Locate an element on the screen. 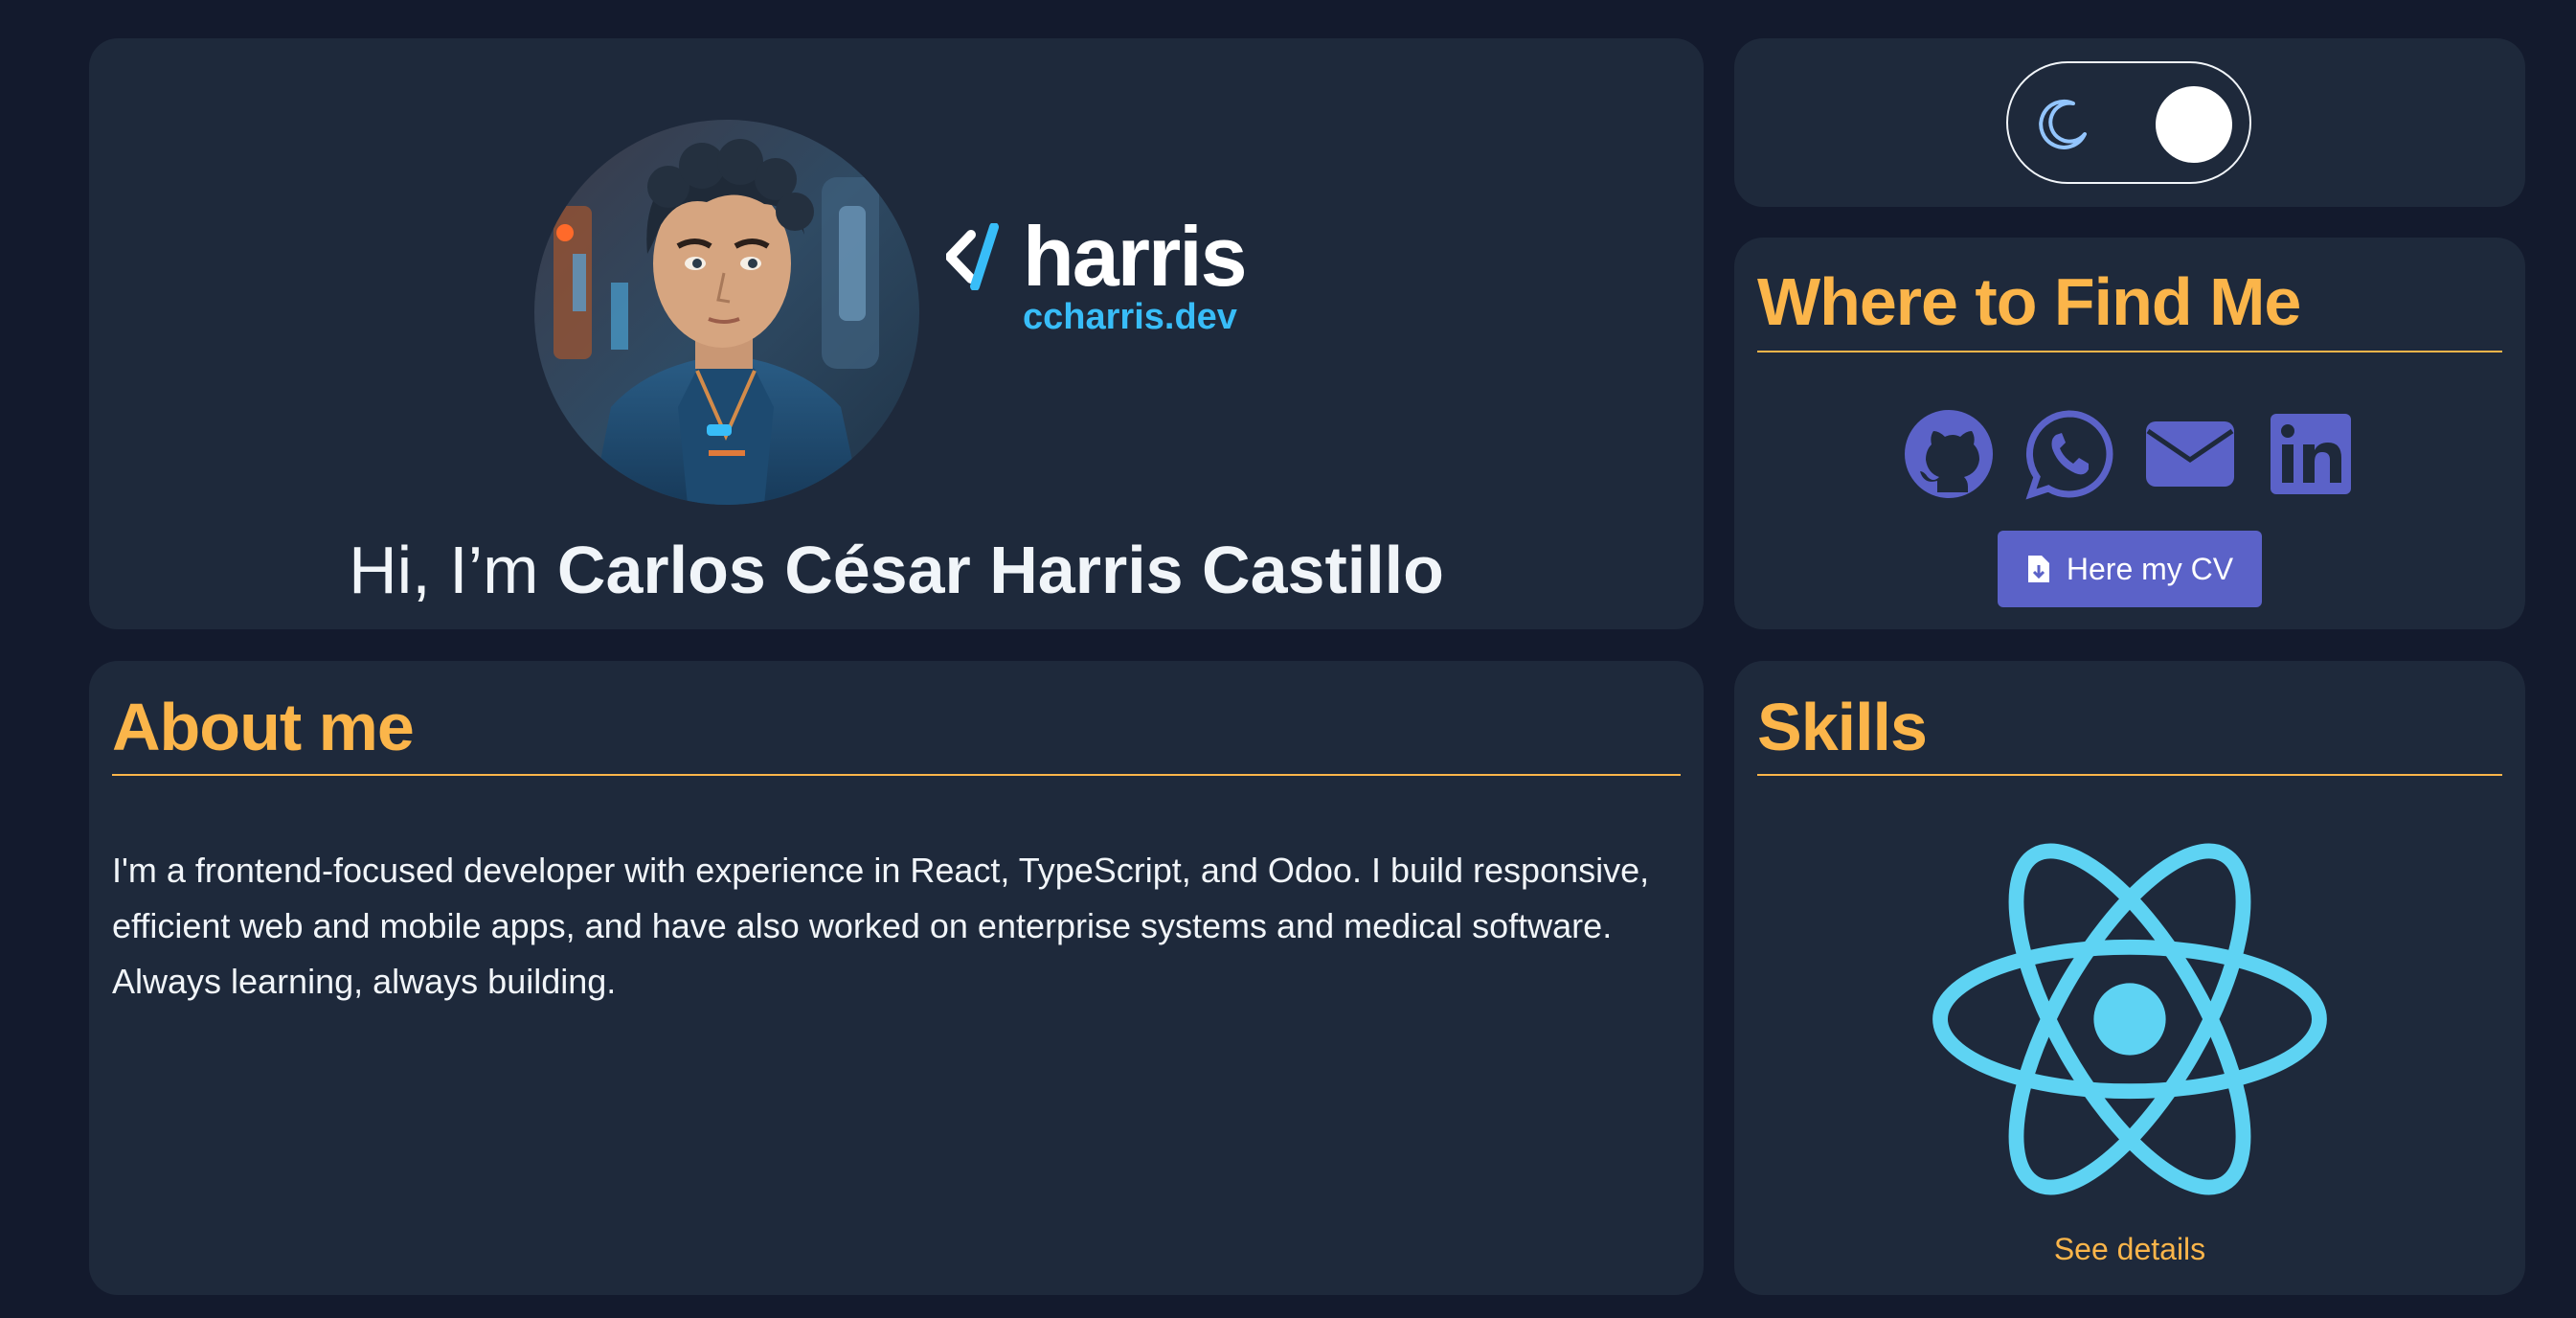 This screenshot has height=1318, width=2576. greeting-heading: Hi, I’m Carlos César Harris Castillo is located at coordinates (896, 569).